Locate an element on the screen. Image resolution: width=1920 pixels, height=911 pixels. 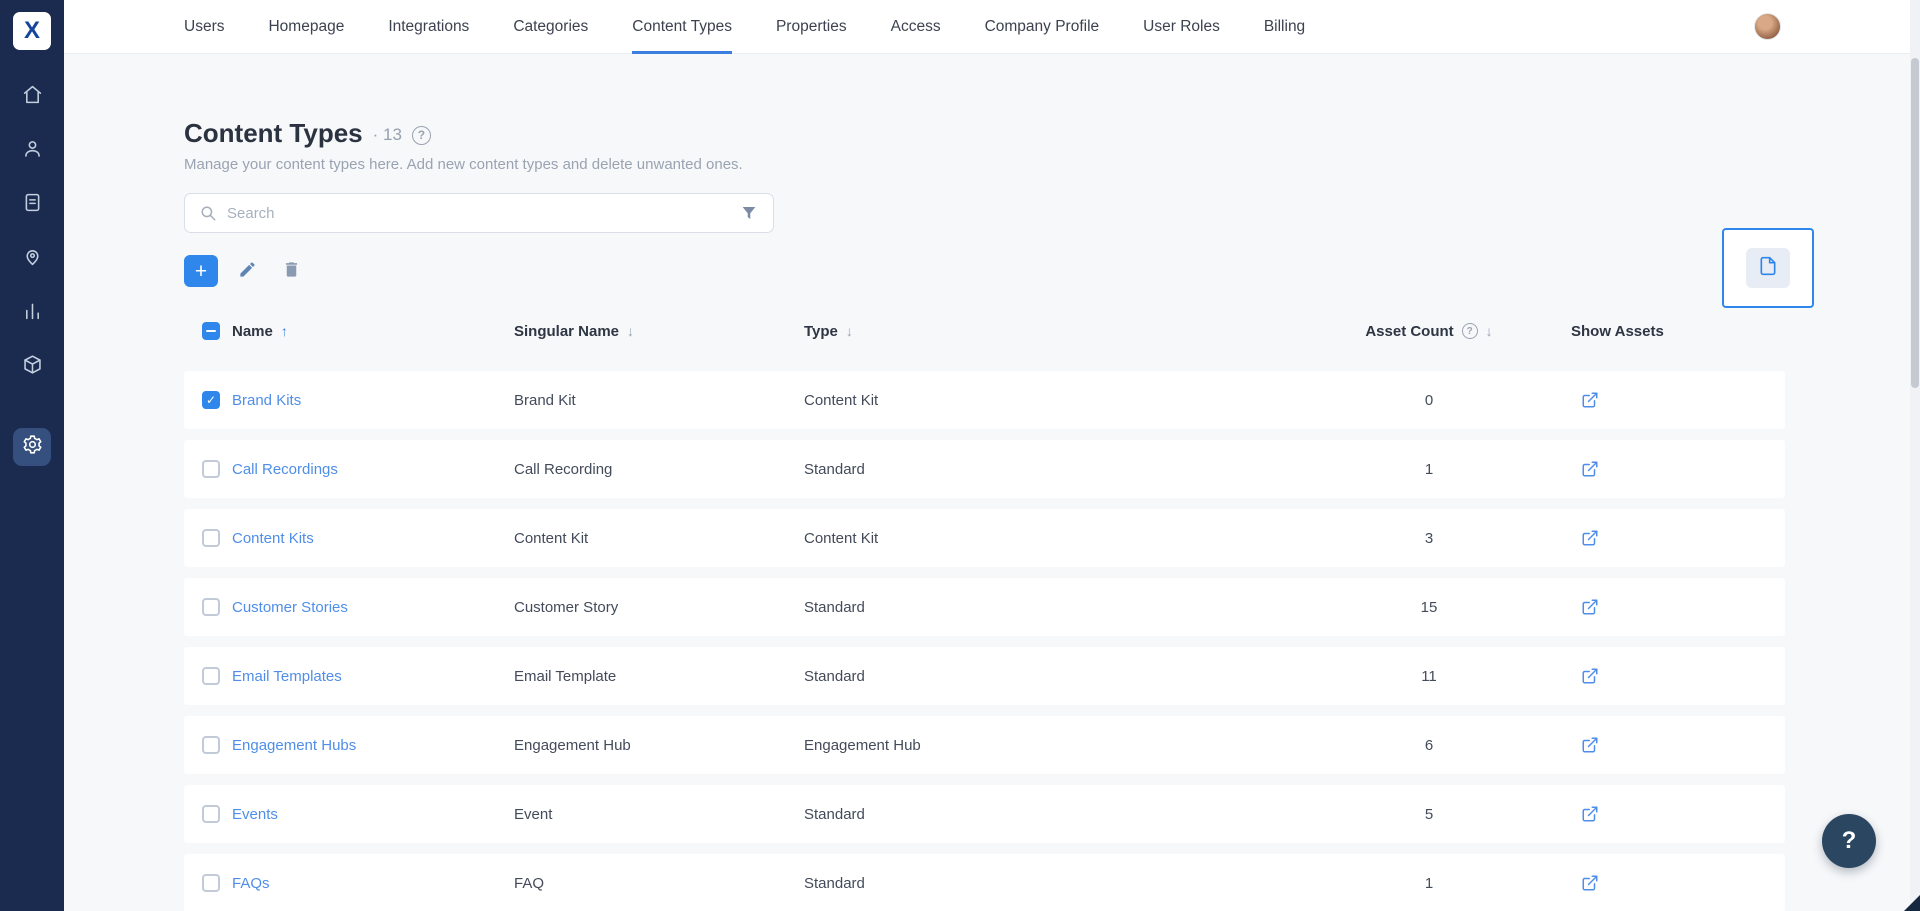
bar-chart-icon is located at coordinates (32, 313).